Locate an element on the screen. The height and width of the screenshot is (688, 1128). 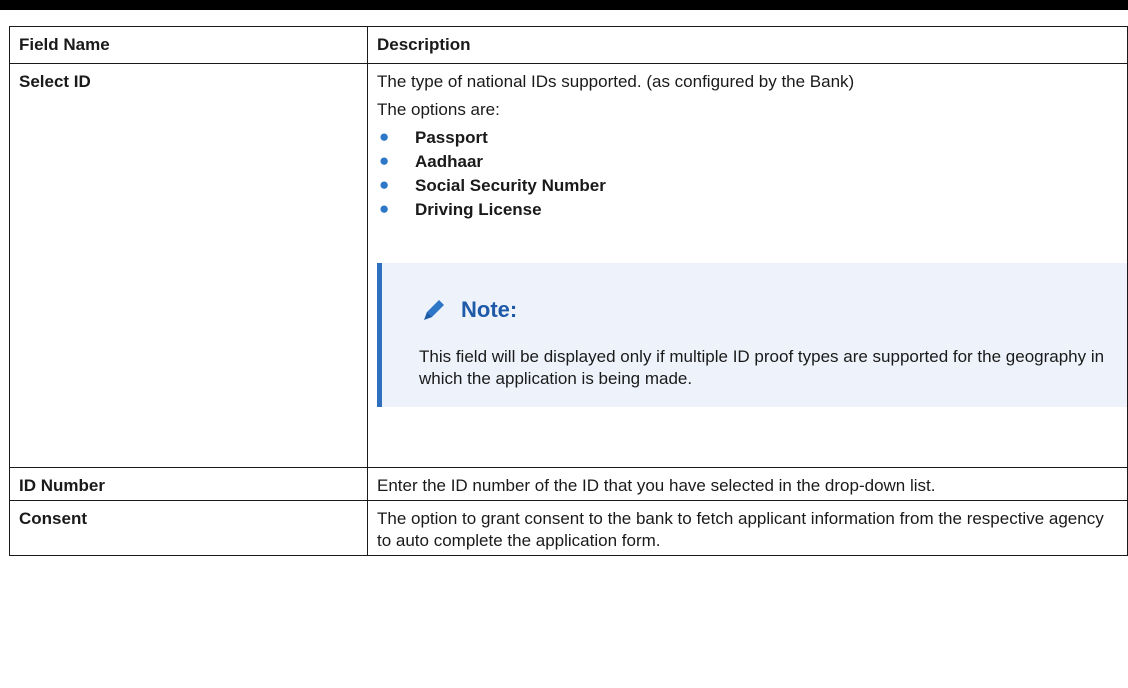
field-name-cell: Consent is located at coordinates (188, 528).